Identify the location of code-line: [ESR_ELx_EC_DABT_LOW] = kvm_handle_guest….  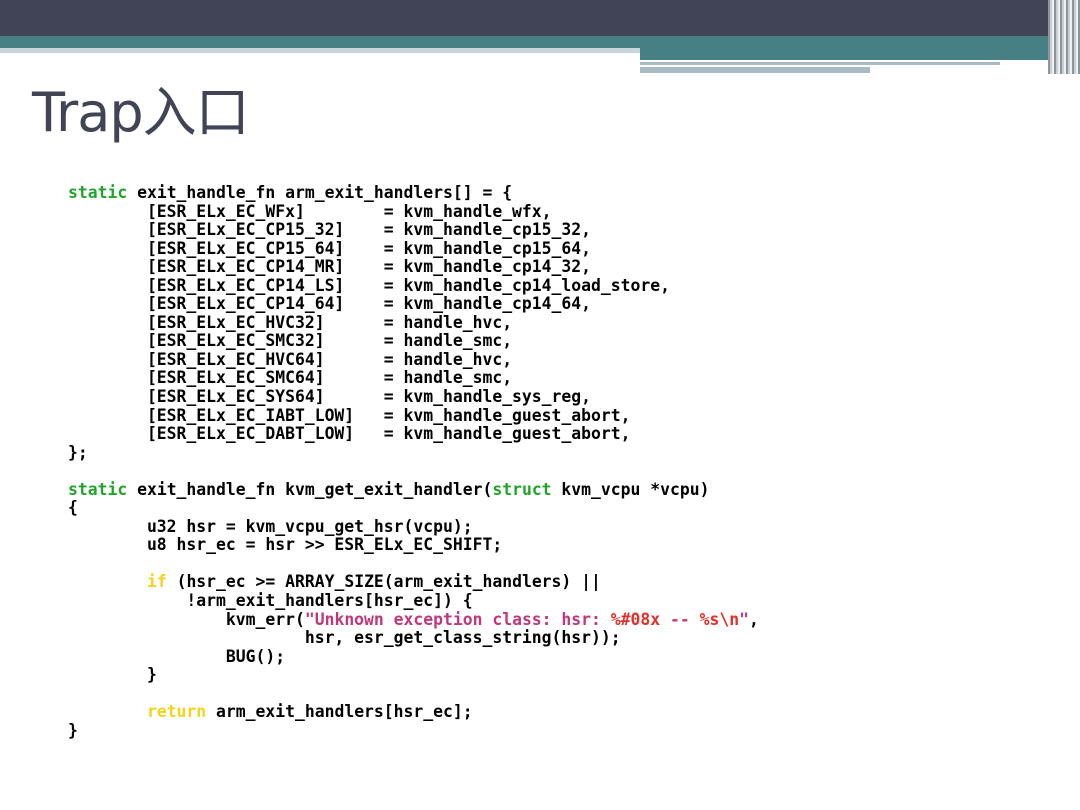
(558, 434).